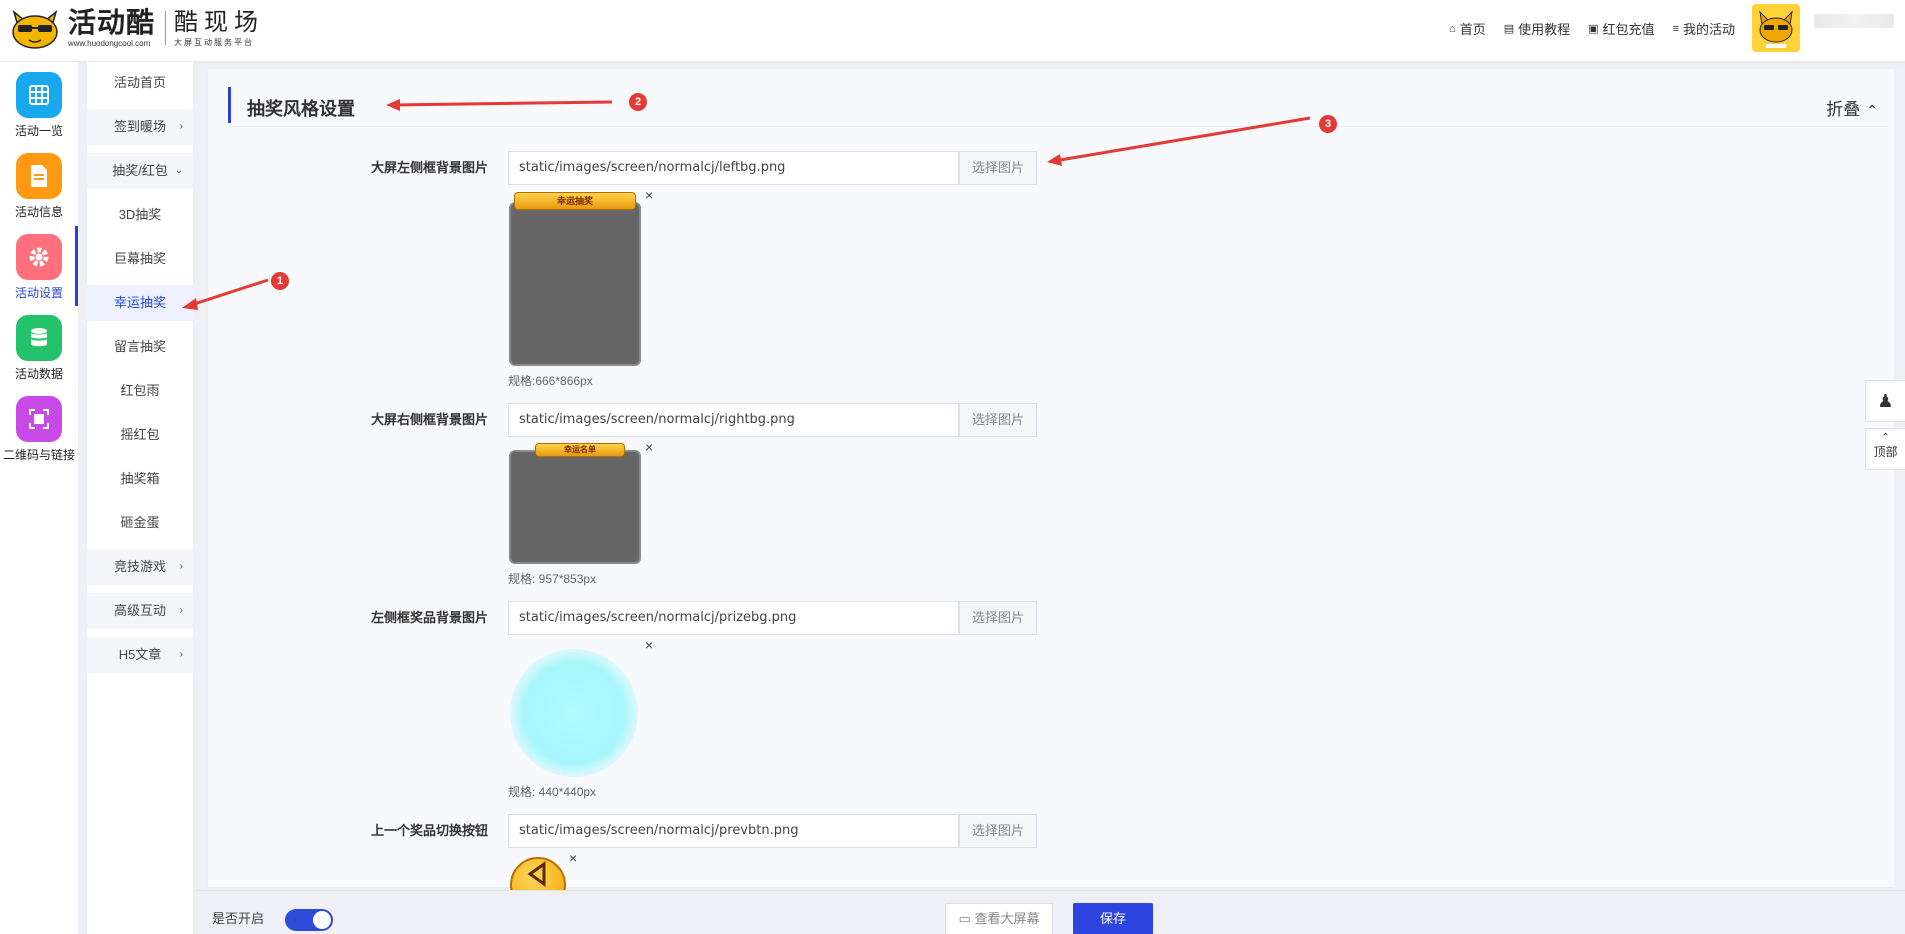  I want to click on field-label-prize-bg: 左侧框奖品背景图片, so click(429, 617).